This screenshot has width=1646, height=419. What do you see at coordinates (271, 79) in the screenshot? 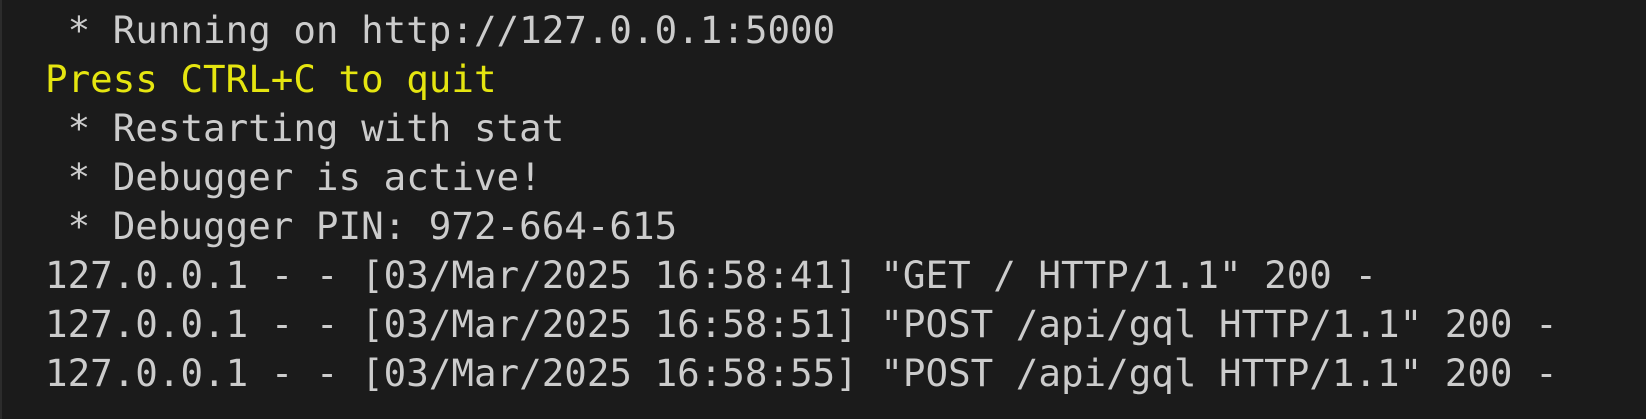
I see `terminal-line-quit-hint: Press CTRL+C to quit` at bounding box center [271, 79].